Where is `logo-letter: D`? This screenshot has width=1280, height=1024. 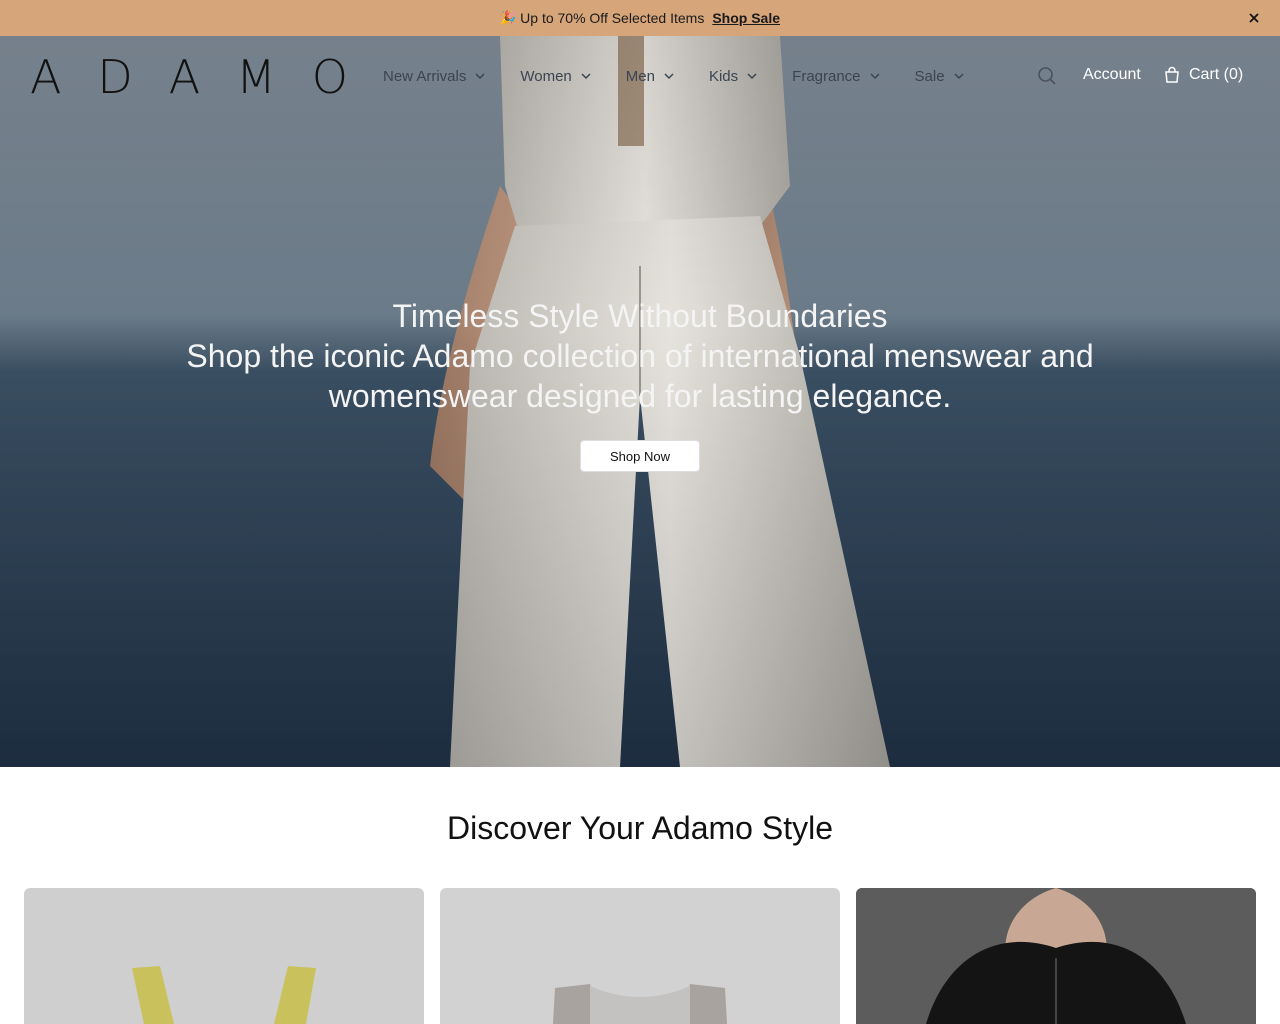
logo-letter: D is located at coordinates (115, 77).